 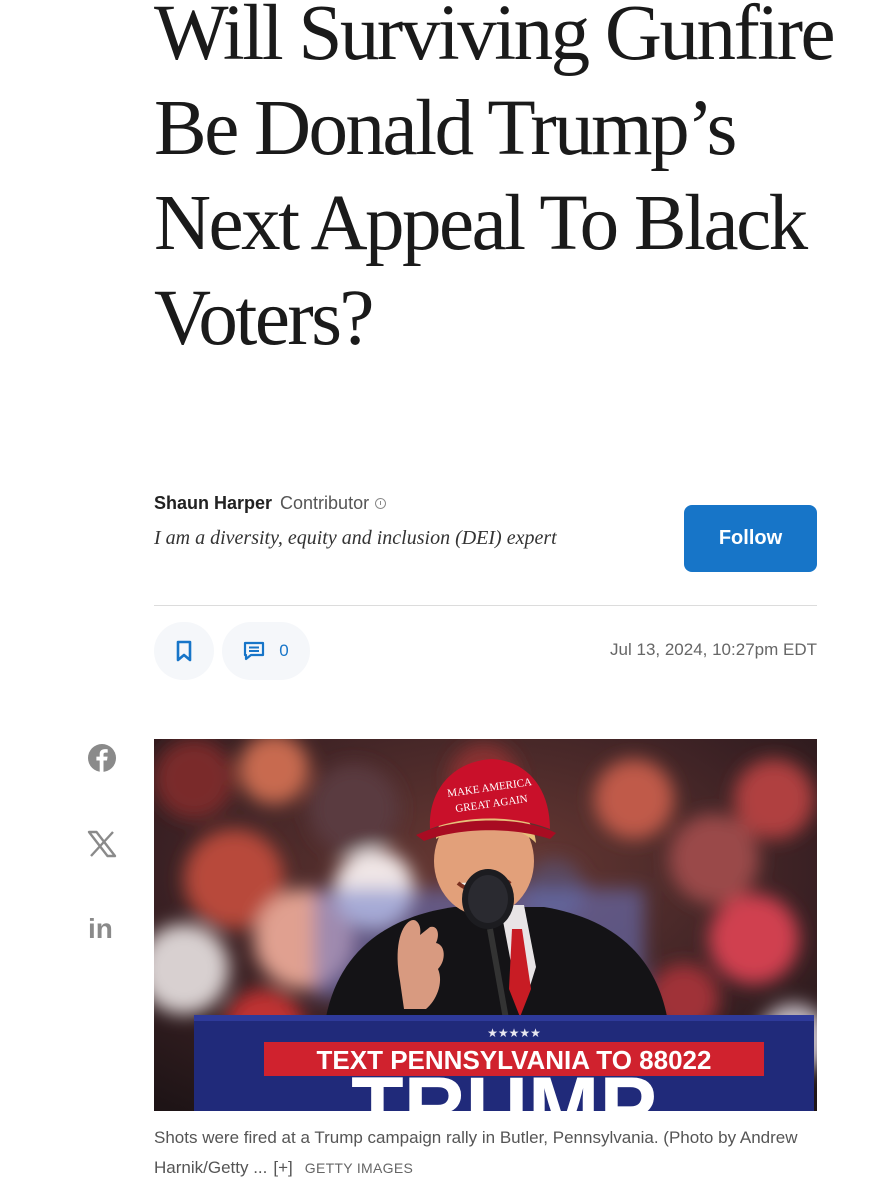 I want to click on divider, so click(x=485, y=605).